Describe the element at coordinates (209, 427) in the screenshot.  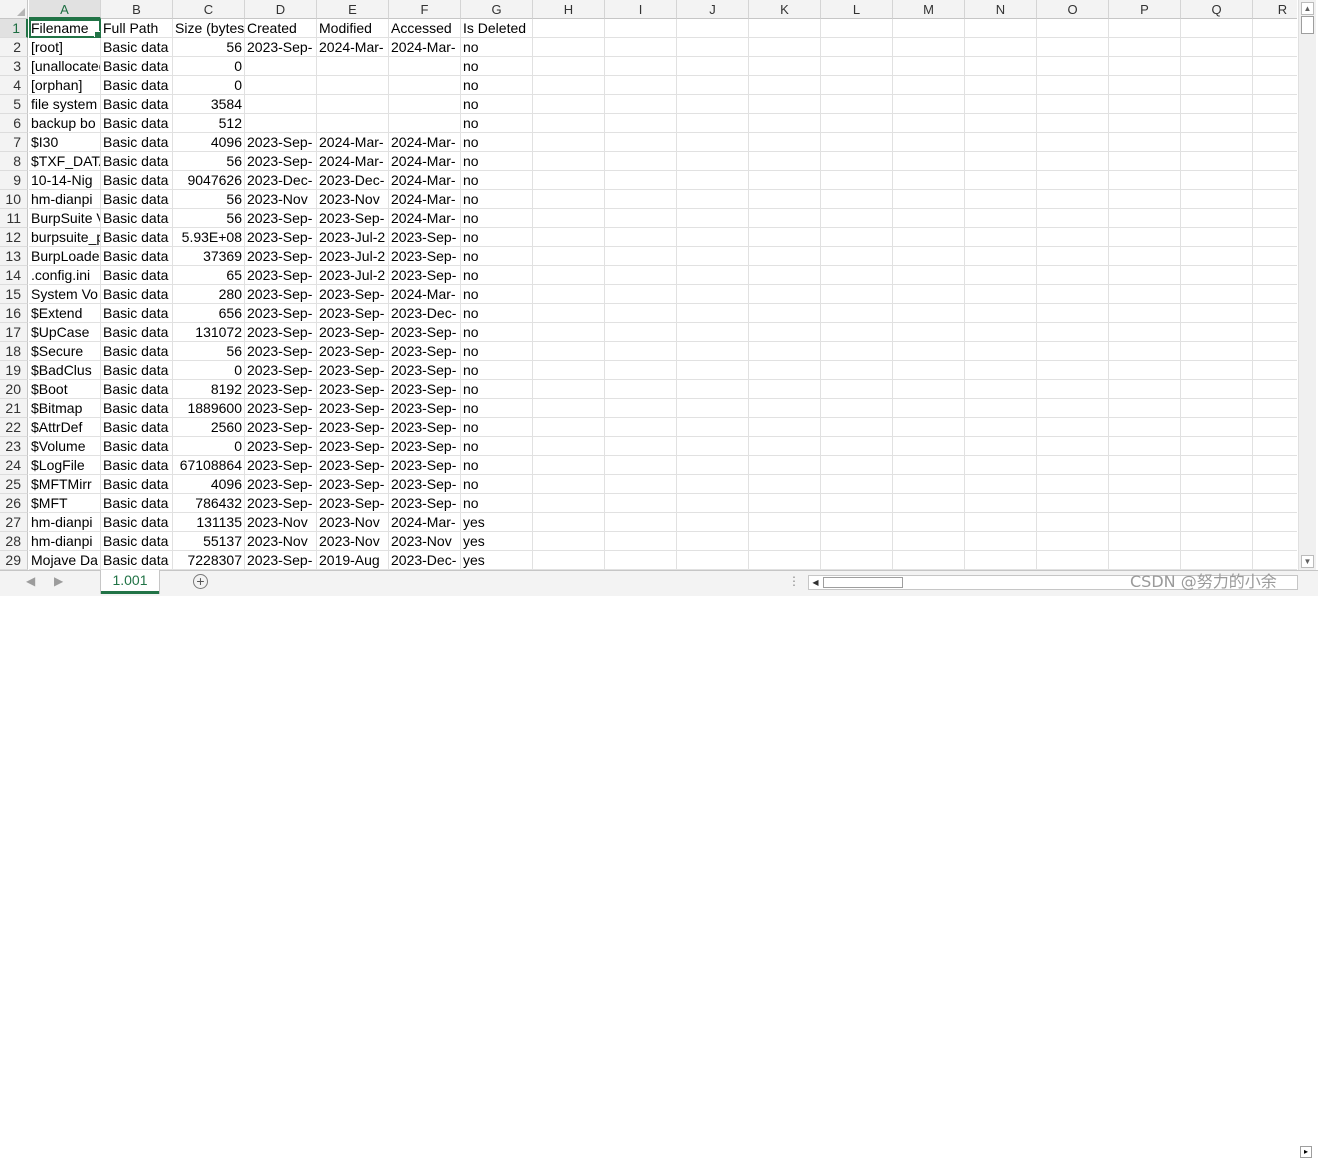
I see `table-cell: 2560` at that location.